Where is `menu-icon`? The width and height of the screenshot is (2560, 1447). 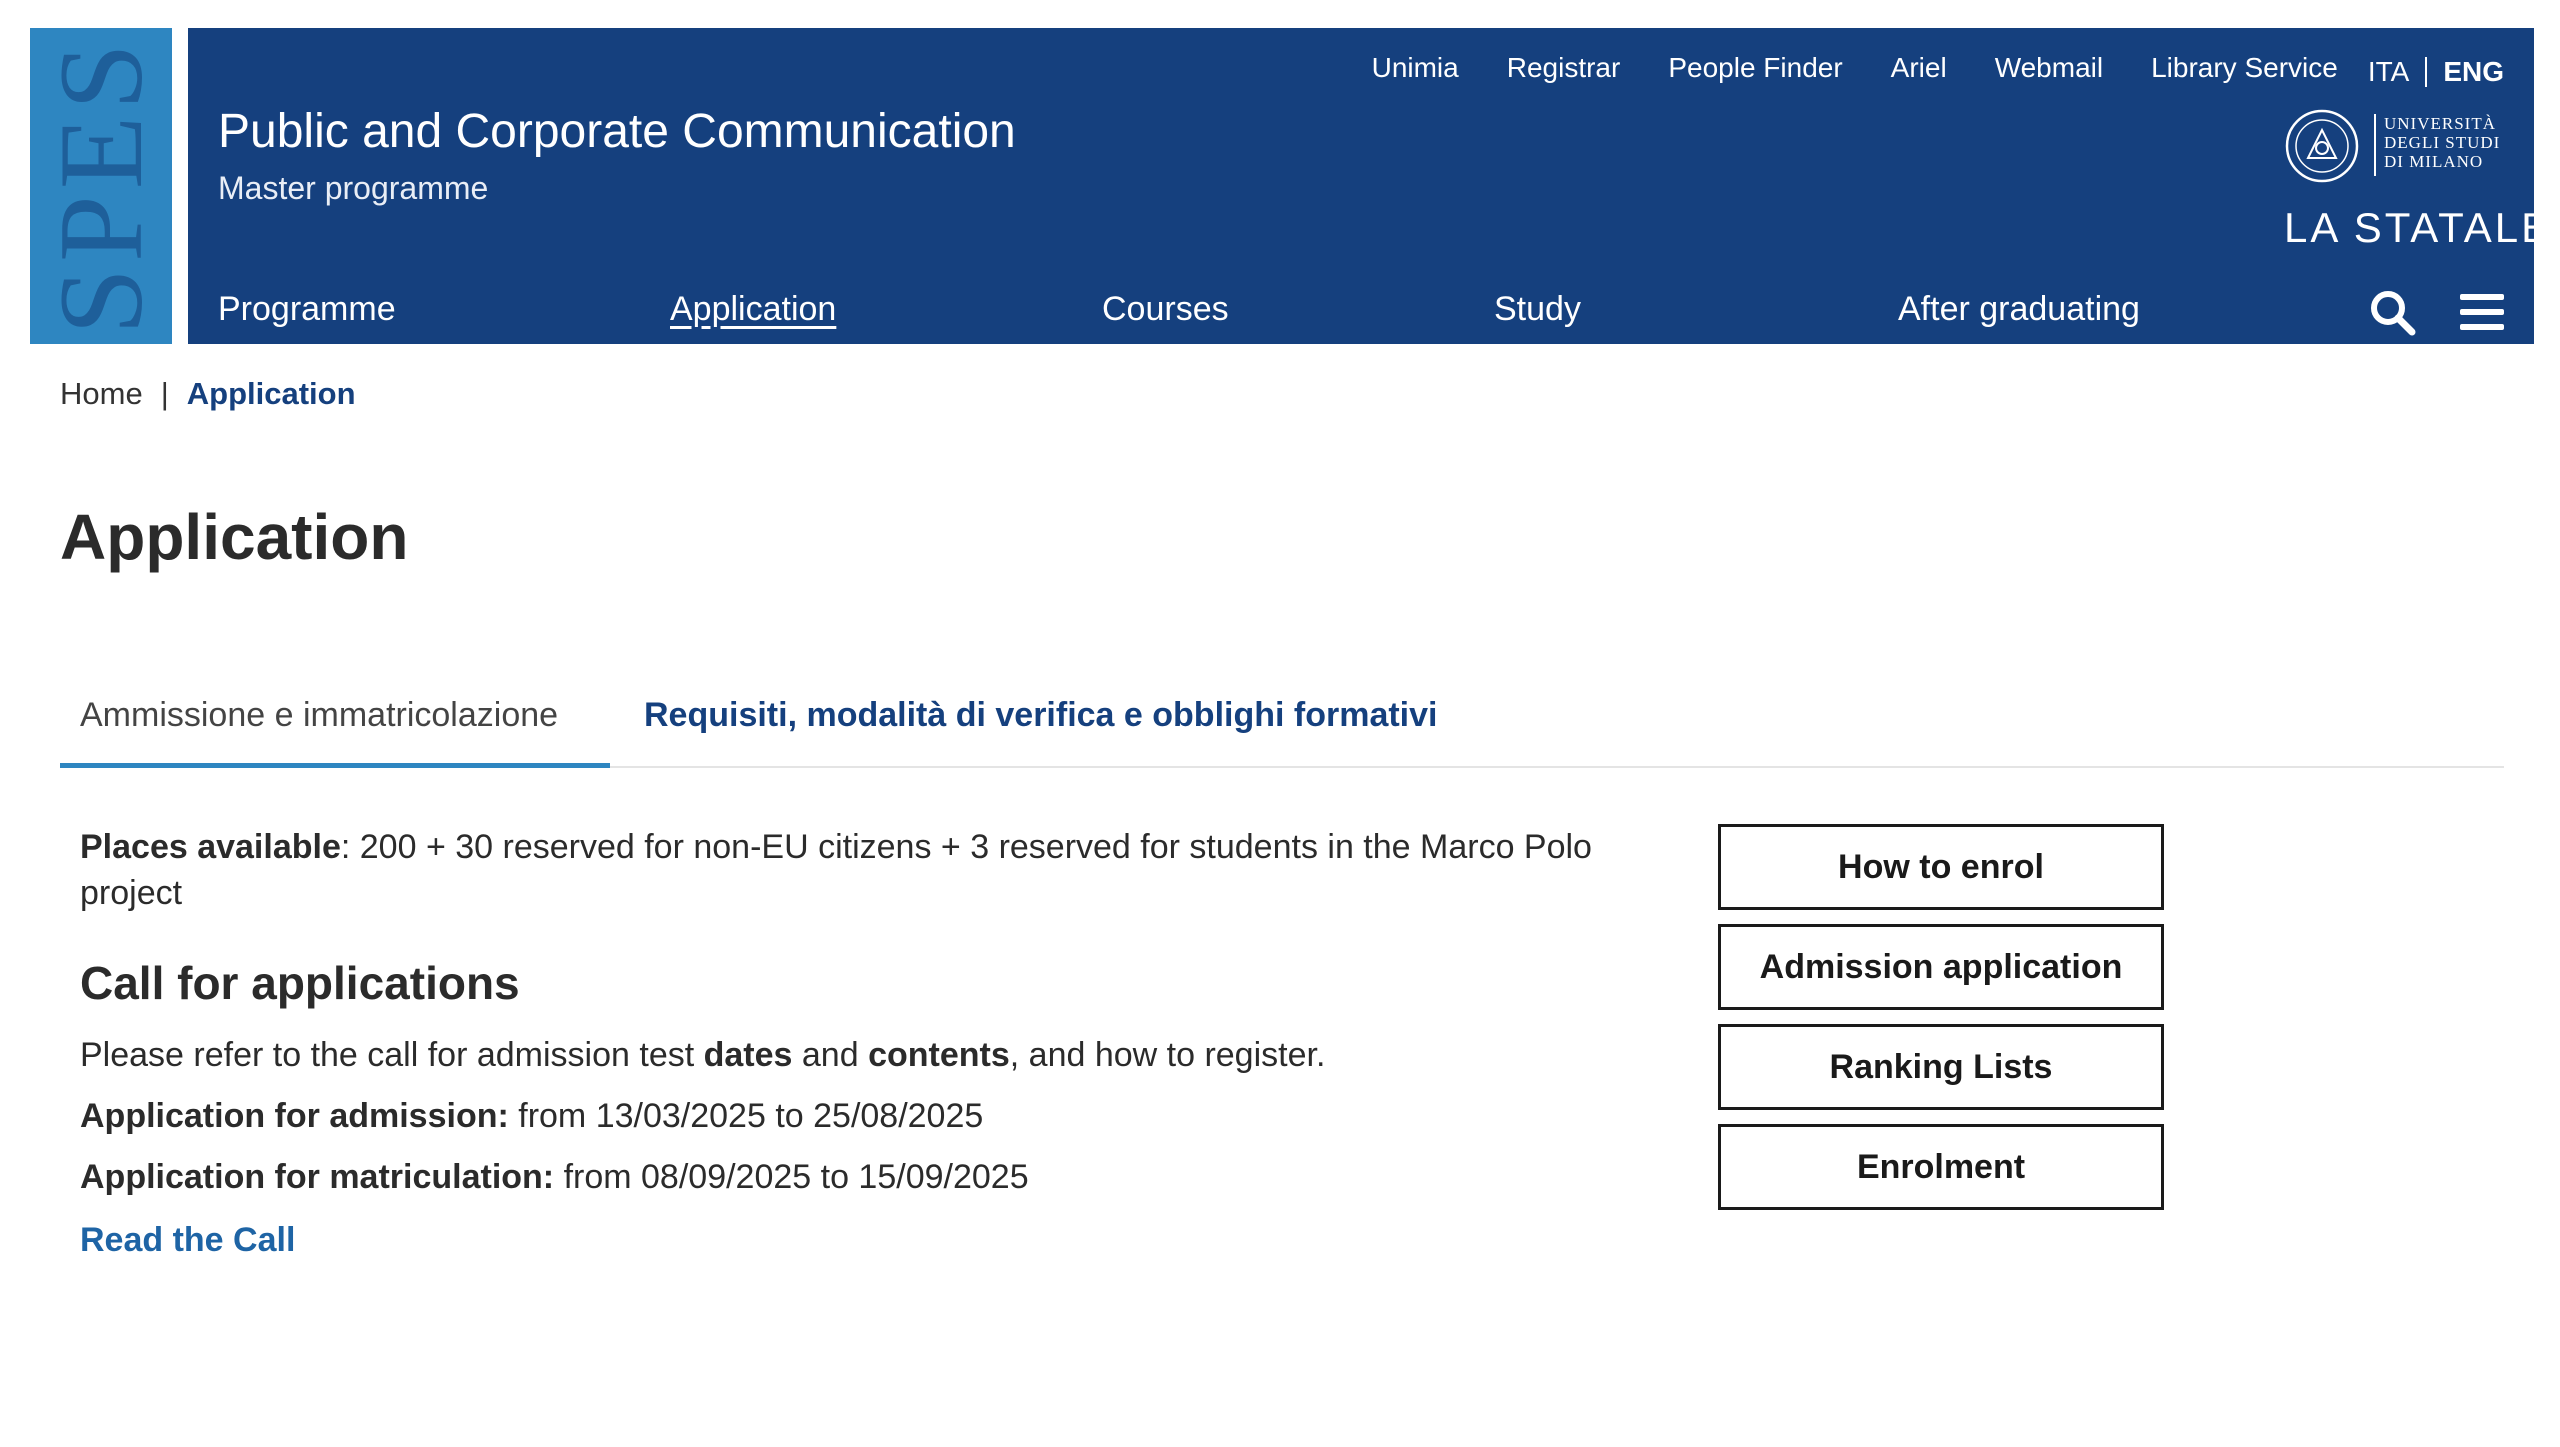 menu-icon is located at coordinates (2482, 312).